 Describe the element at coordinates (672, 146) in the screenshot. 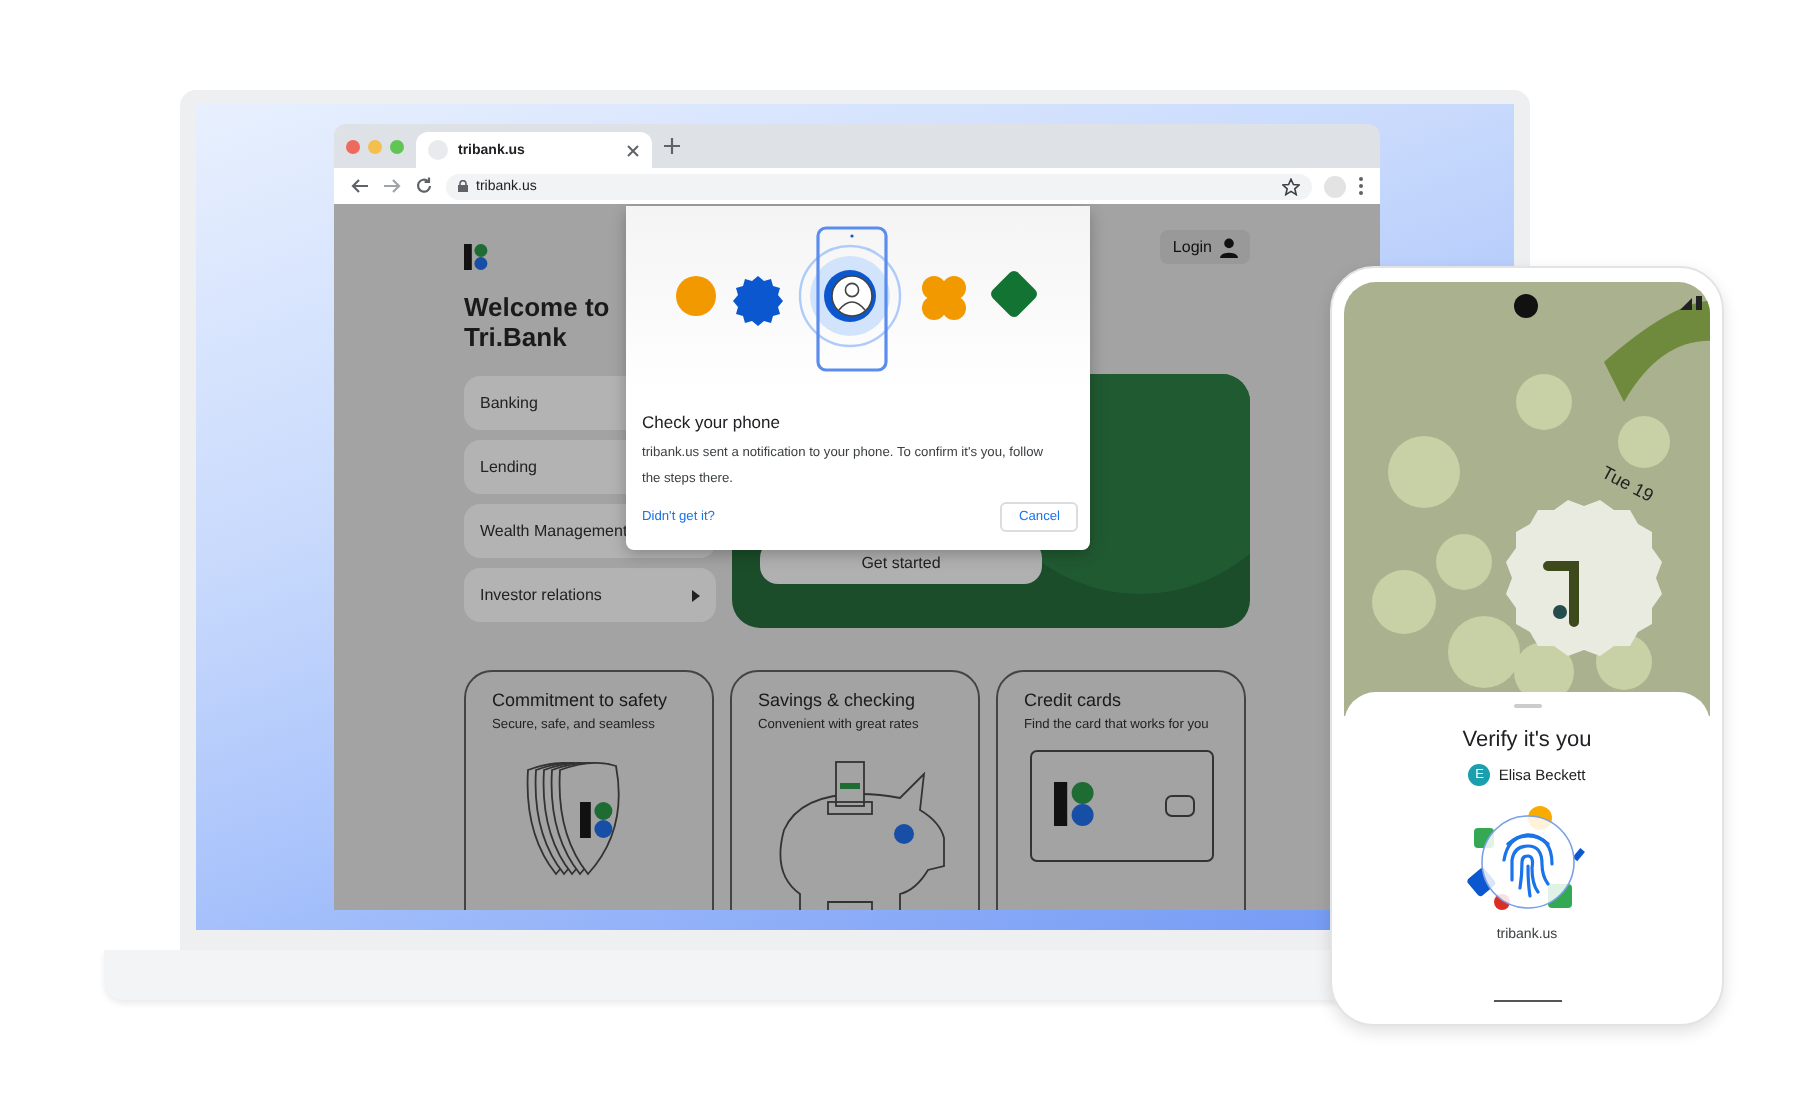

I see `plus-icon` at that location.